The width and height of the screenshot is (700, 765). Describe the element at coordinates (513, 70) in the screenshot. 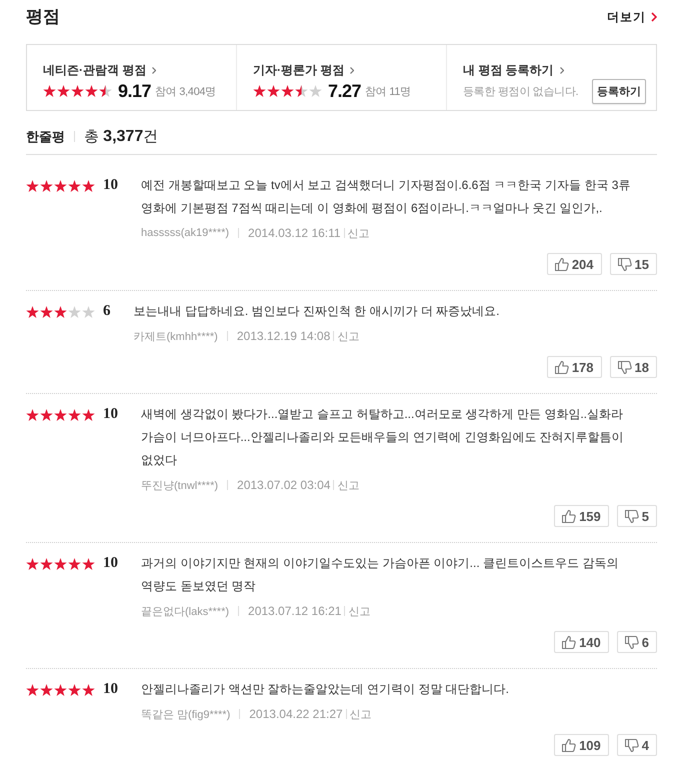

I see `register-rating-link: 내 평점 등록하기` at that location.